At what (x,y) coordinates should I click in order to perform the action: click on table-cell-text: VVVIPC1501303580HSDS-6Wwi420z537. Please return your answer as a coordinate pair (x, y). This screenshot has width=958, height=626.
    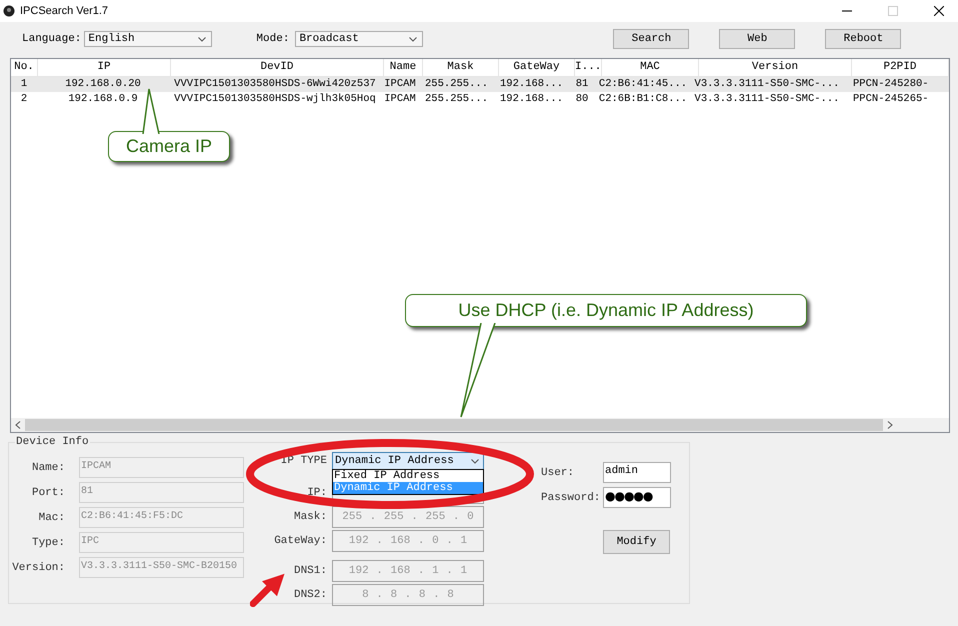
    Looking at the image, I should click on (275, 84).